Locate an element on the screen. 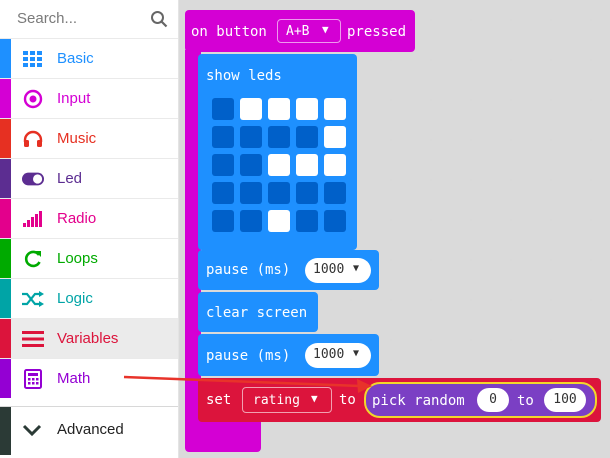 Image resolution: width=610 pixels, height=458 pixels. category-logic: Logic is located at coordinates (89, 298).